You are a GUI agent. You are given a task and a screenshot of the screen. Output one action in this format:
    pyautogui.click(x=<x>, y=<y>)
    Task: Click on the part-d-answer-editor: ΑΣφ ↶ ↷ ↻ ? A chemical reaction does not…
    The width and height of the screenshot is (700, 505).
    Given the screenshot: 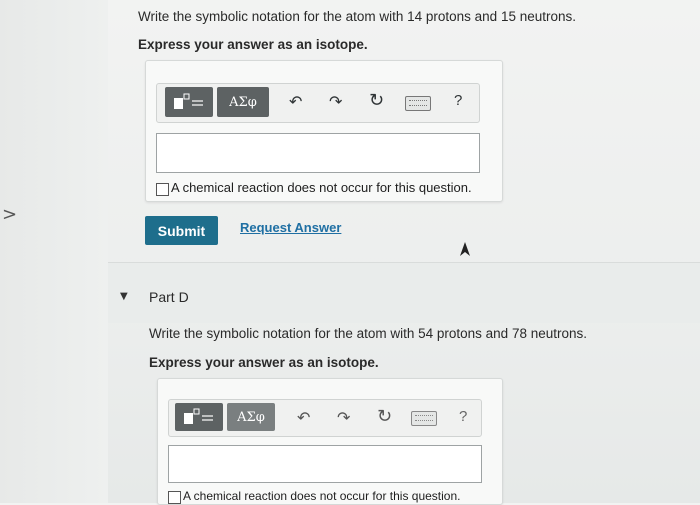 What is the action you would take?
    pyautogui.click(x=330, y=441)
    